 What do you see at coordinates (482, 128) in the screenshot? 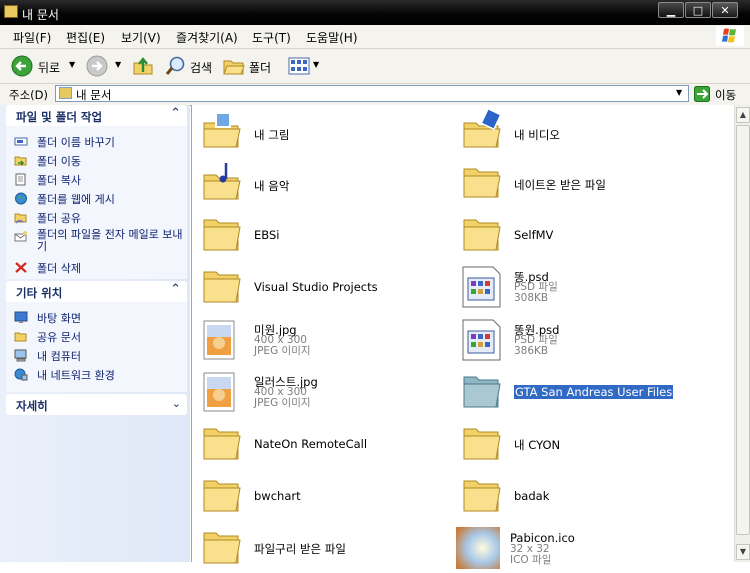
I see `video-folder-icon` at bounding box center [482, 128].